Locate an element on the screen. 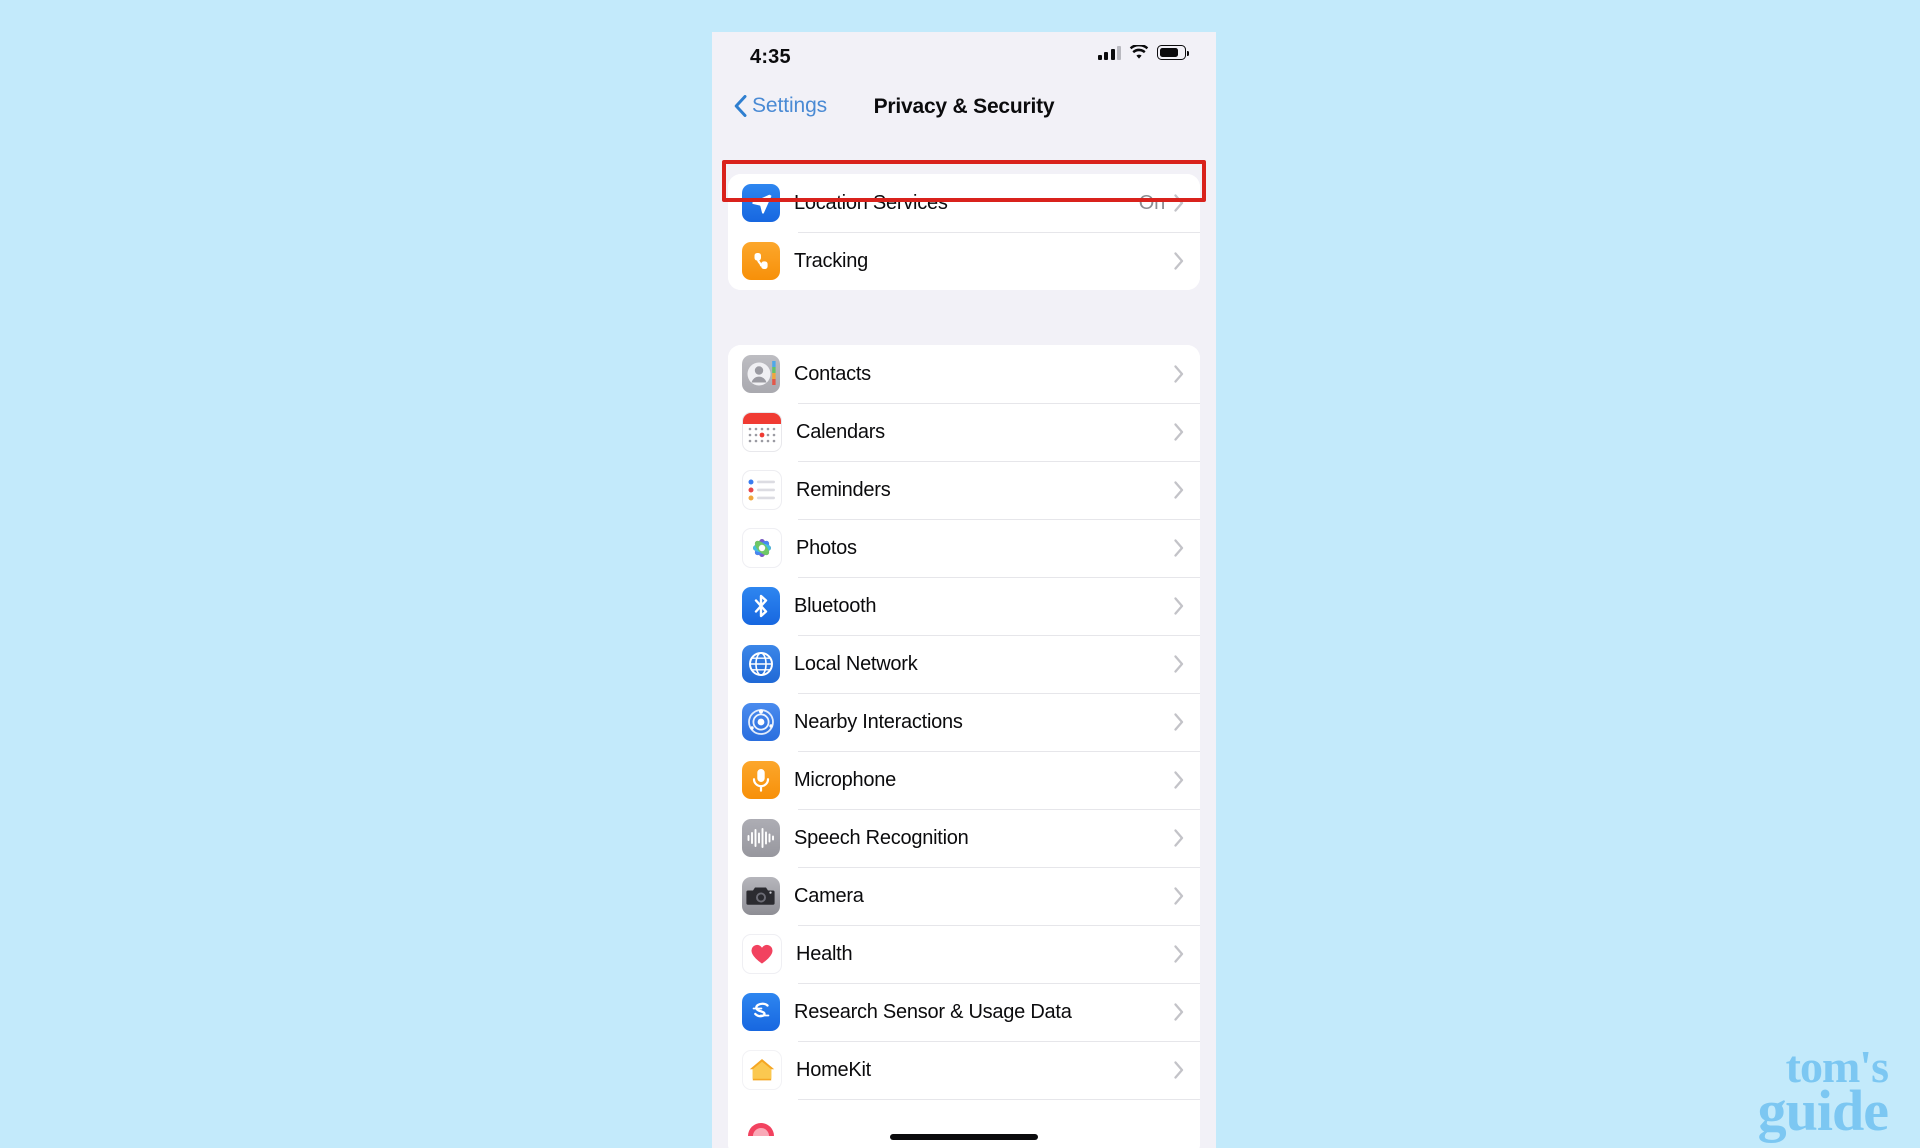 The width and height of the screenshot is (1920, 1148). music-icon is located at coordinates (761, 1128).